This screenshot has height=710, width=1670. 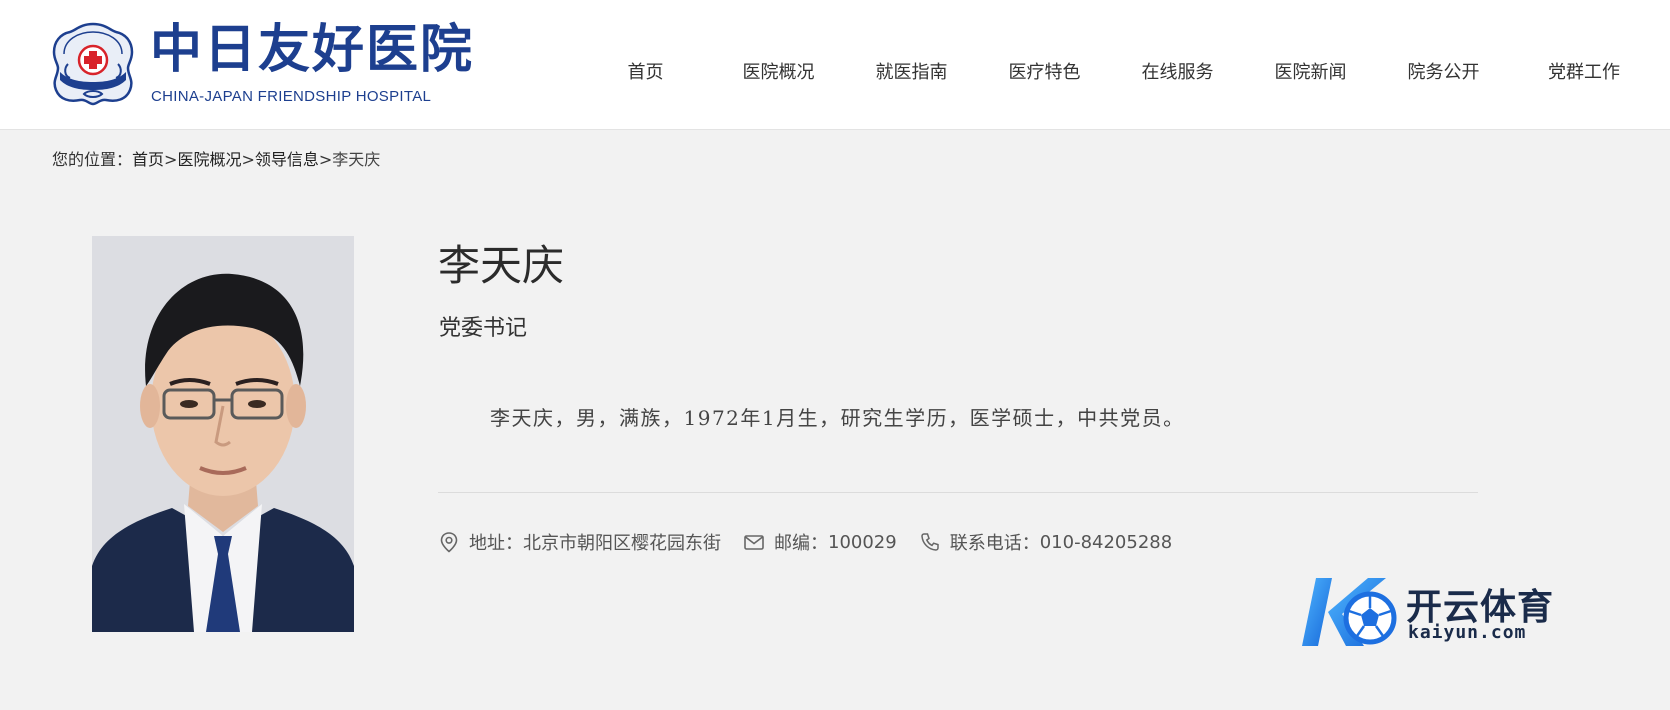 What do you see at coordinates (291, 96) in the screenshot?
I see `logo-name-en: CHINA-JAPAN FRIENDSHIP HOSPITAL` at bounding box center [291, 96].